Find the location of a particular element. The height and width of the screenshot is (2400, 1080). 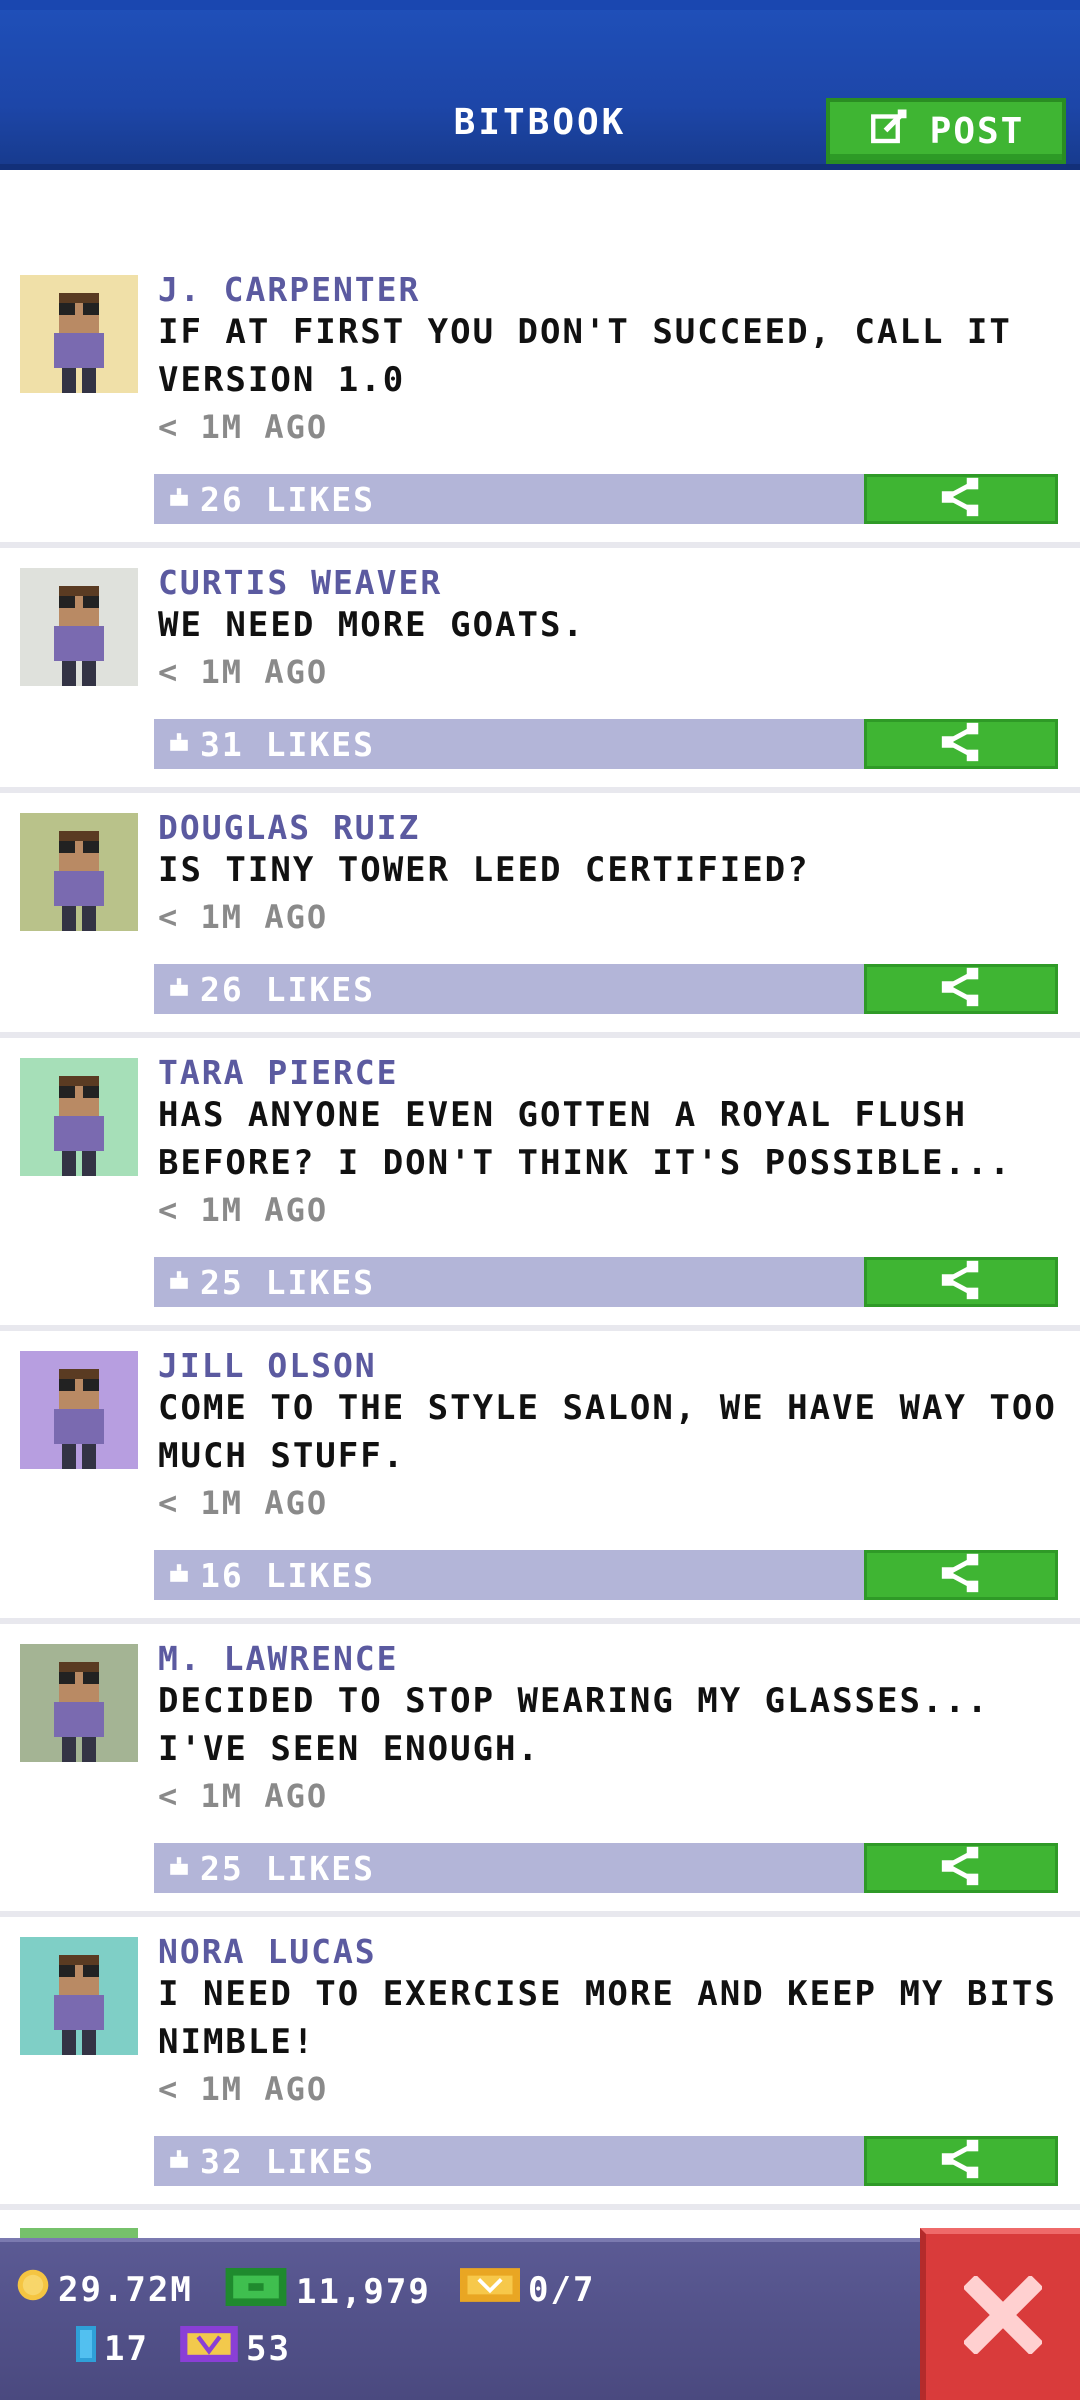

vip-icon is located at coordinates (209, 2348).